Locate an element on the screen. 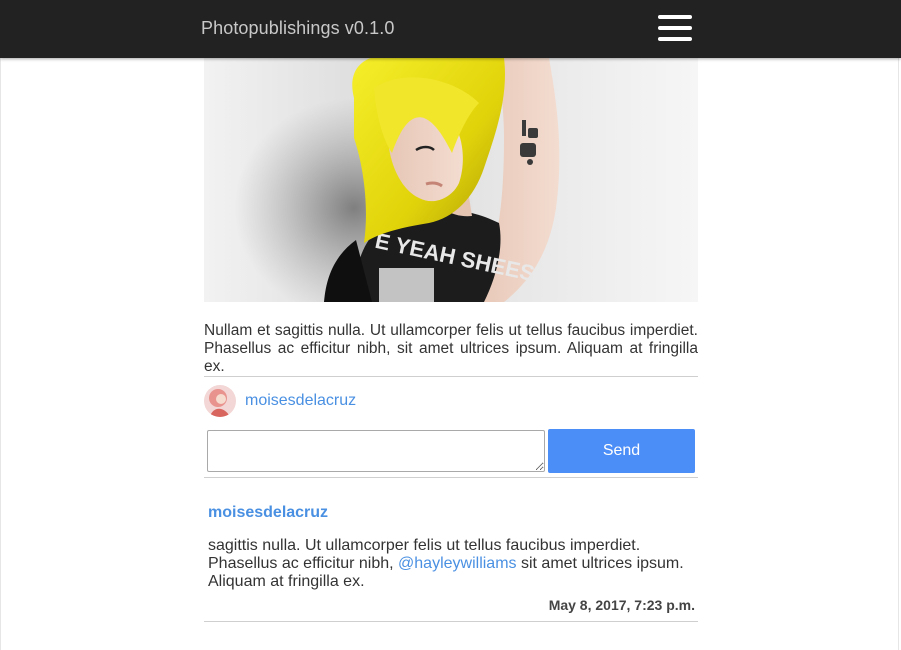 The image size is (901, 650). send-button: Send is located at coordinates (621, 451).